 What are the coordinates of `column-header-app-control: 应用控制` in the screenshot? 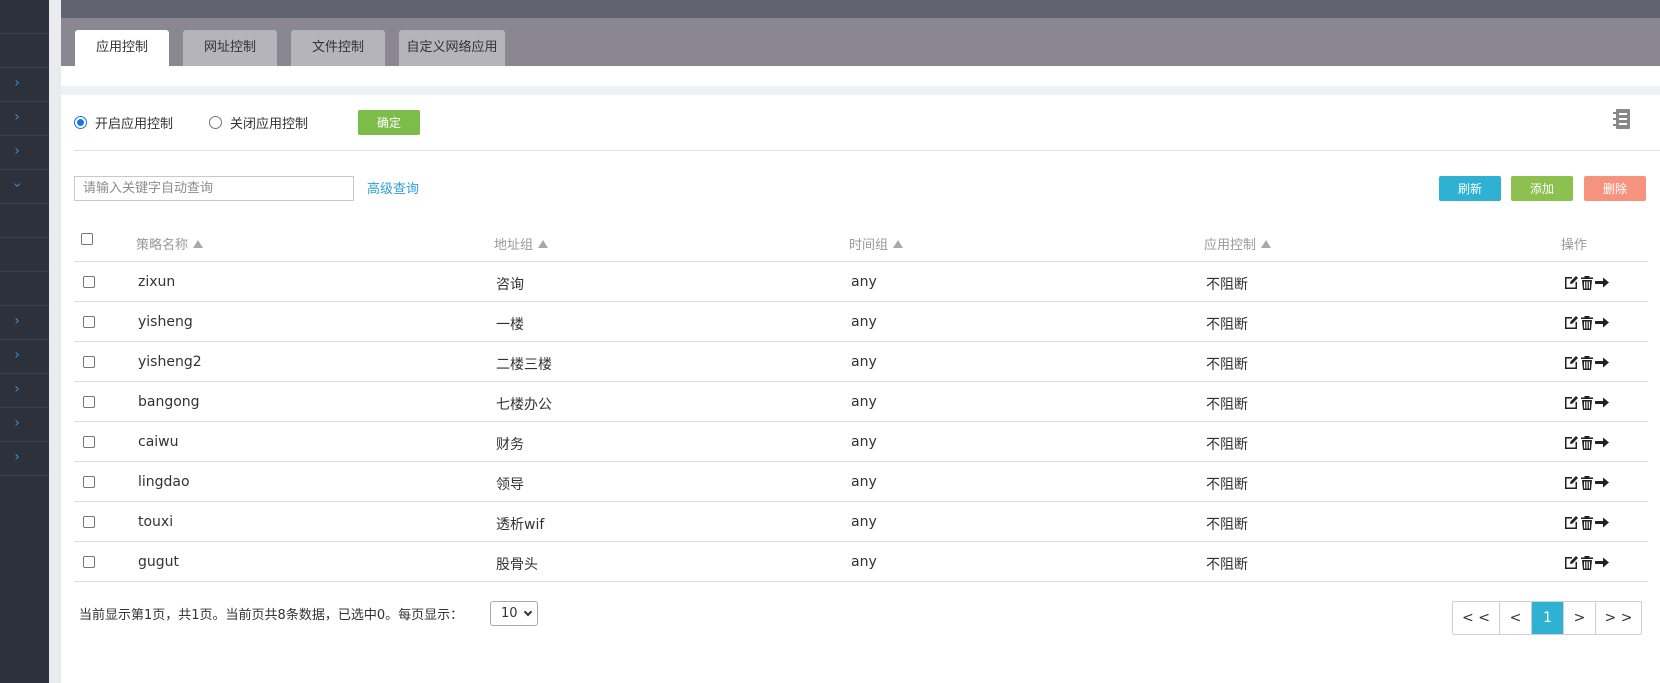 It's located at (1238, 243).